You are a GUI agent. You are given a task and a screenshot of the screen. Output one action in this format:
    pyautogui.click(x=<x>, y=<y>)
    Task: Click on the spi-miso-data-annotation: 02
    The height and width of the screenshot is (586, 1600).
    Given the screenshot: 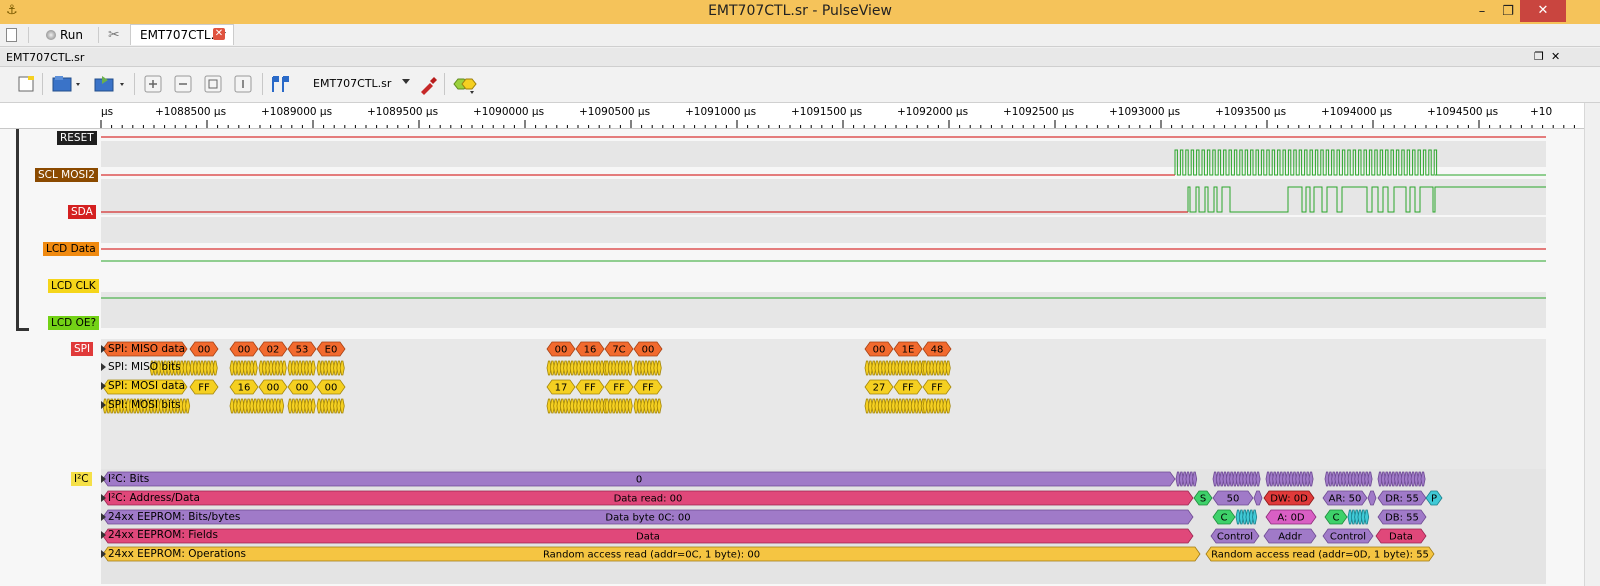 What is the action you would take?
    pyautogui.click(x=273, y=349)
    